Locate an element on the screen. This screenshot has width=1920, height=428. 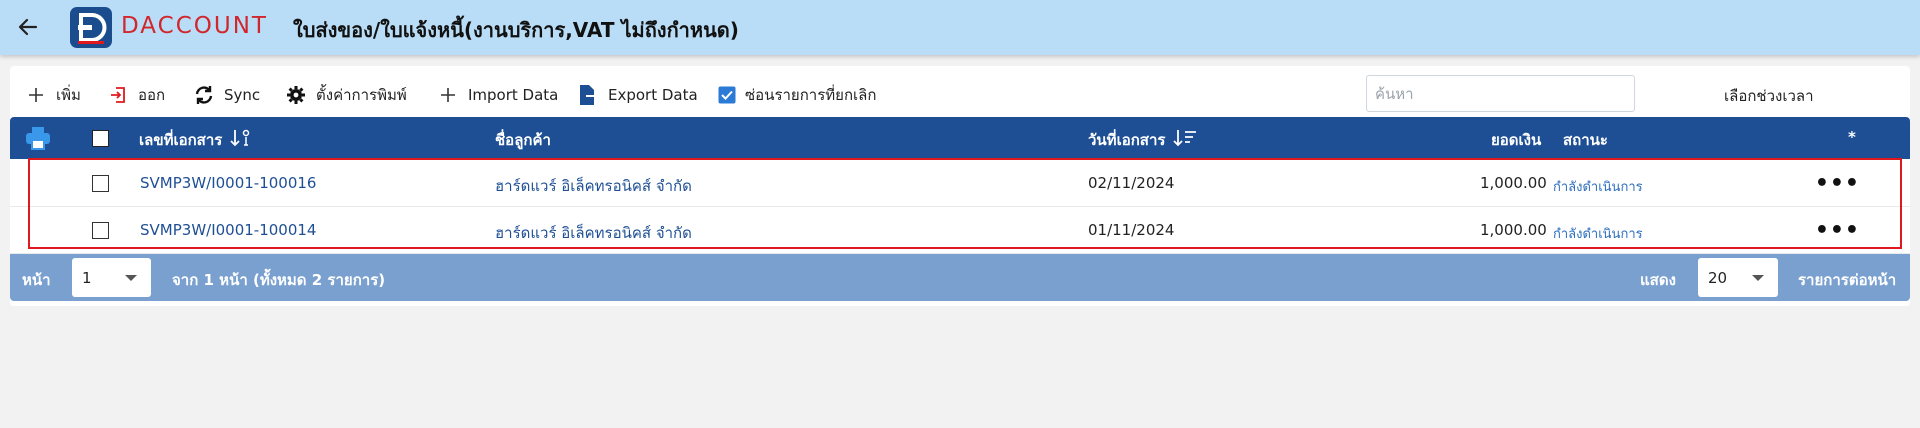
column-customer: ชื่อลูกค้า is located at coordinates (523, 140).